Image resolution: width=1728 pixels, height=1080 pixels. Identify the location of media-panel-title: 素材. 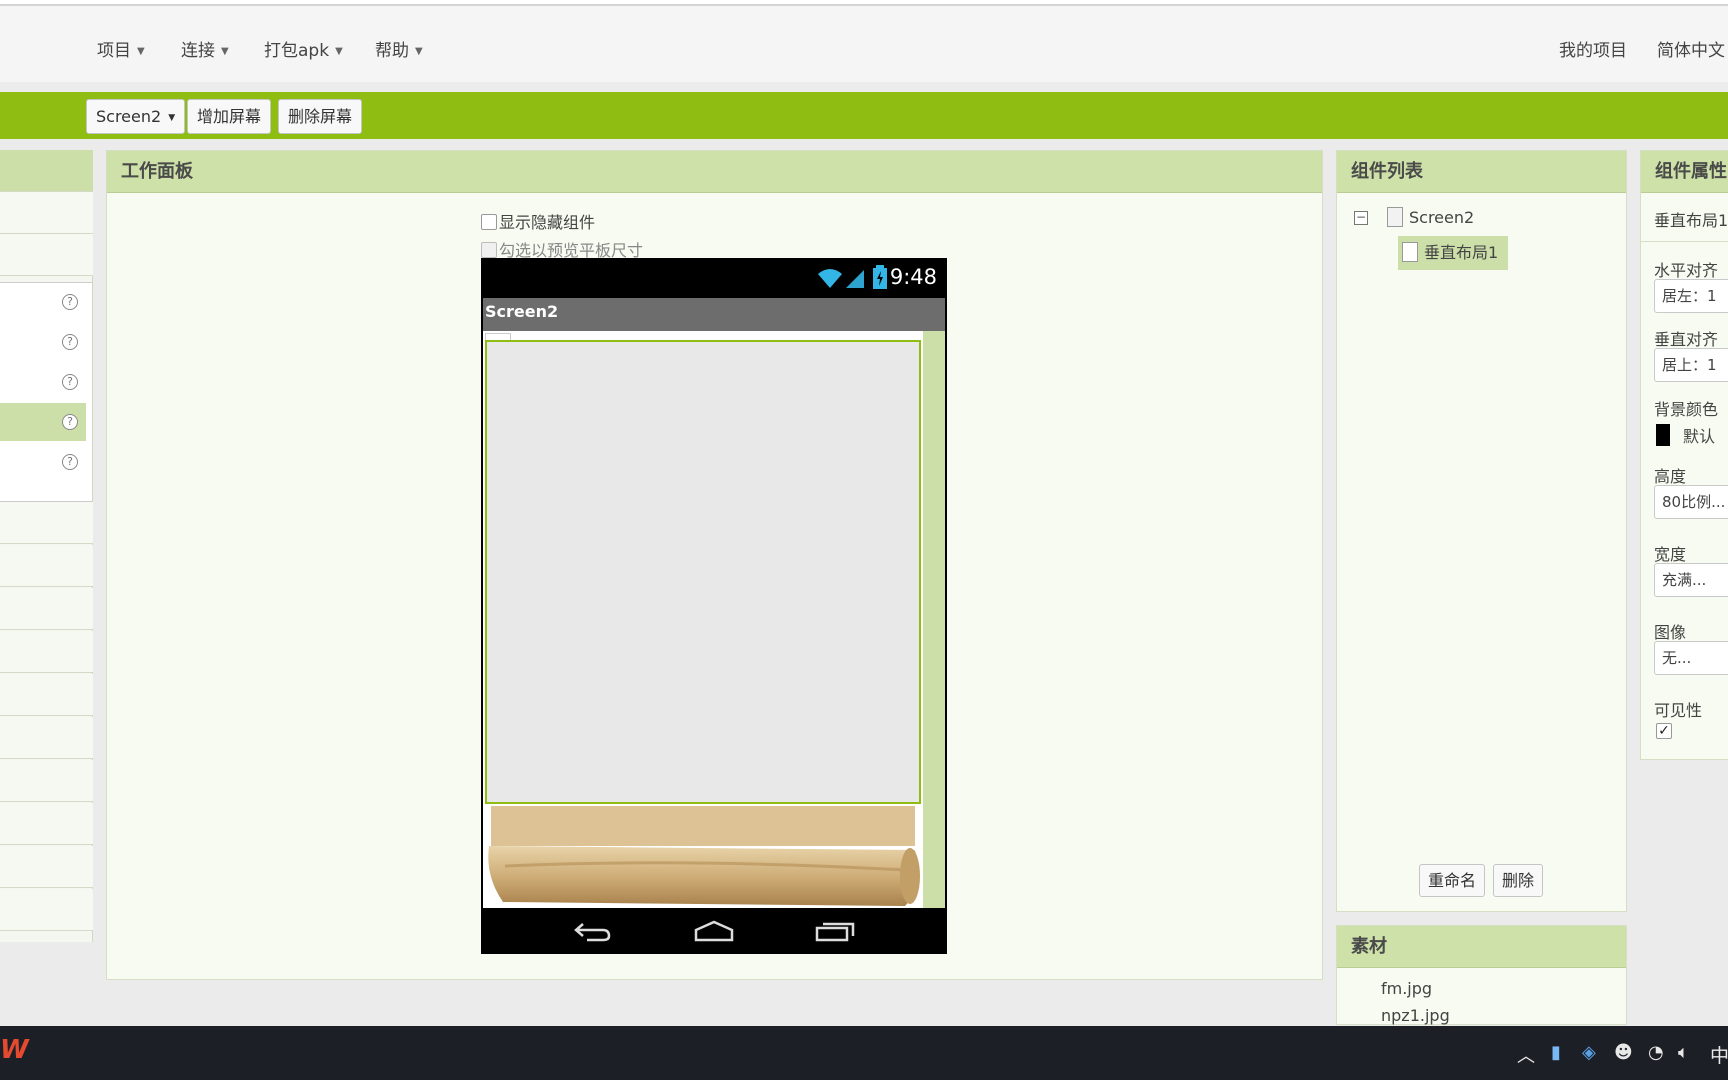
(1481, 947).